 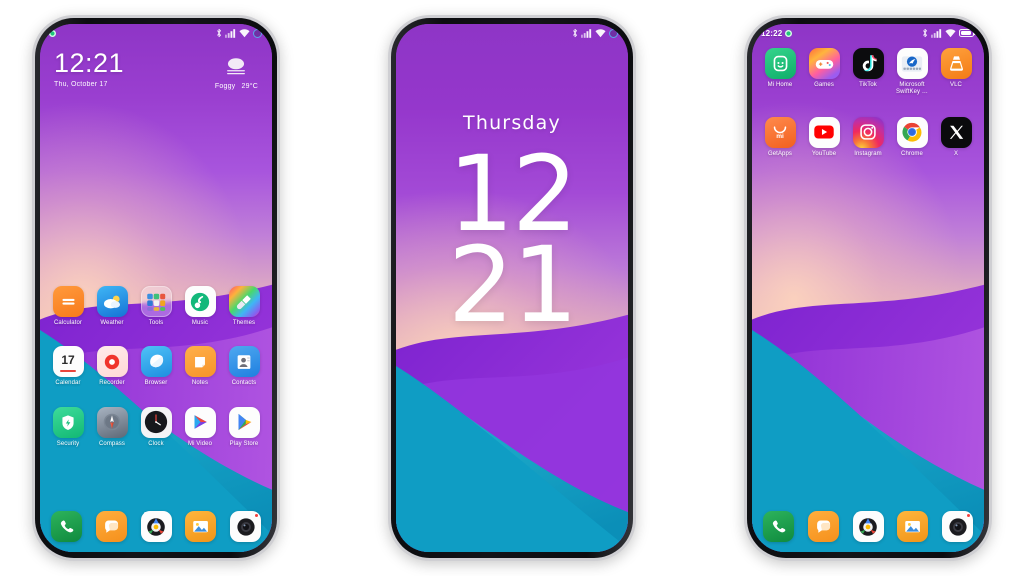 I want to click on camera-notification-badge, so click(x=256, y=515).